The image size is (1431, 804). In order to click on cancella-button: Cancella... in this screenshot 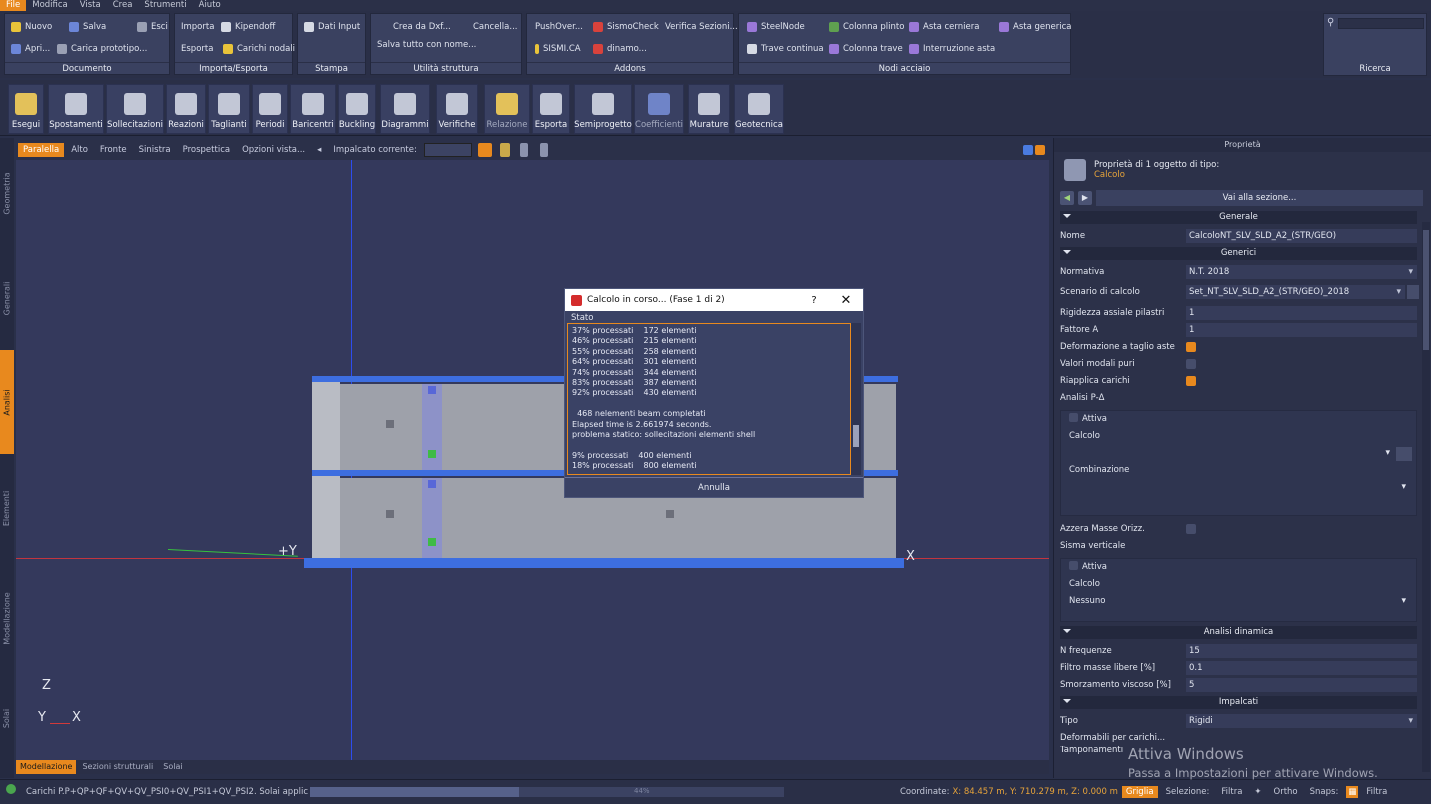, I will do `click(495, 27)`.